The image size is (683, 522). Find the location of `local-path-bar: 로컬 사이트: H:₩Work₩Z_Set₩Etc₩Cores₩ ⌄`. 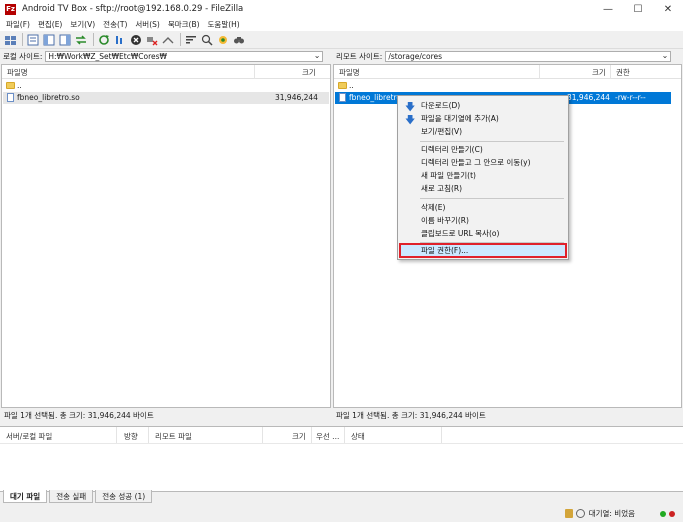

local-path-bar: 로컬 사이트: H:₩Work₩Z_Set₩Etc₩Cores₩ ⌄ is located at coordinates (165, 56).